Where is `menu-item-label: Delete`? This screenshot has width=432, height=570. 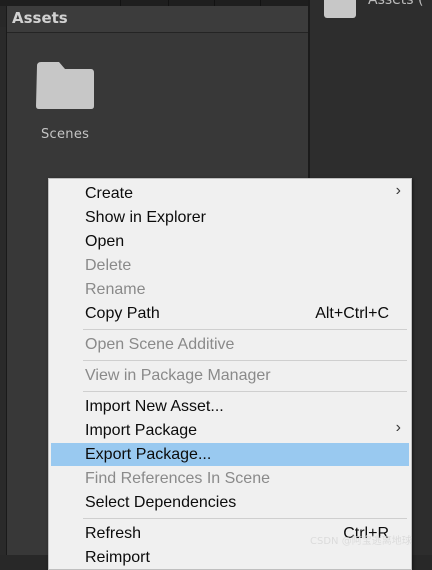 menu-item-label: Delete is located at coordinates (108, 265).